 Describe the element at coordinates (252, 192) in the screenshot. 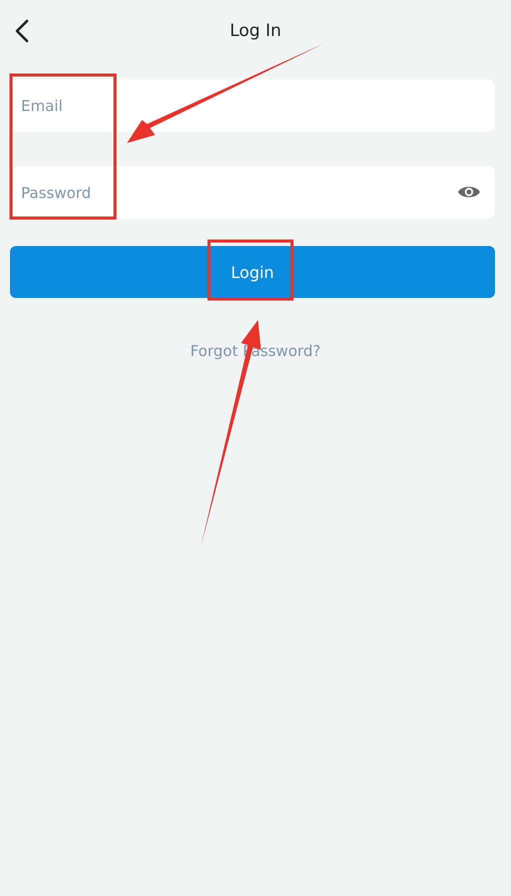

I see `password-field: Password` at that location.